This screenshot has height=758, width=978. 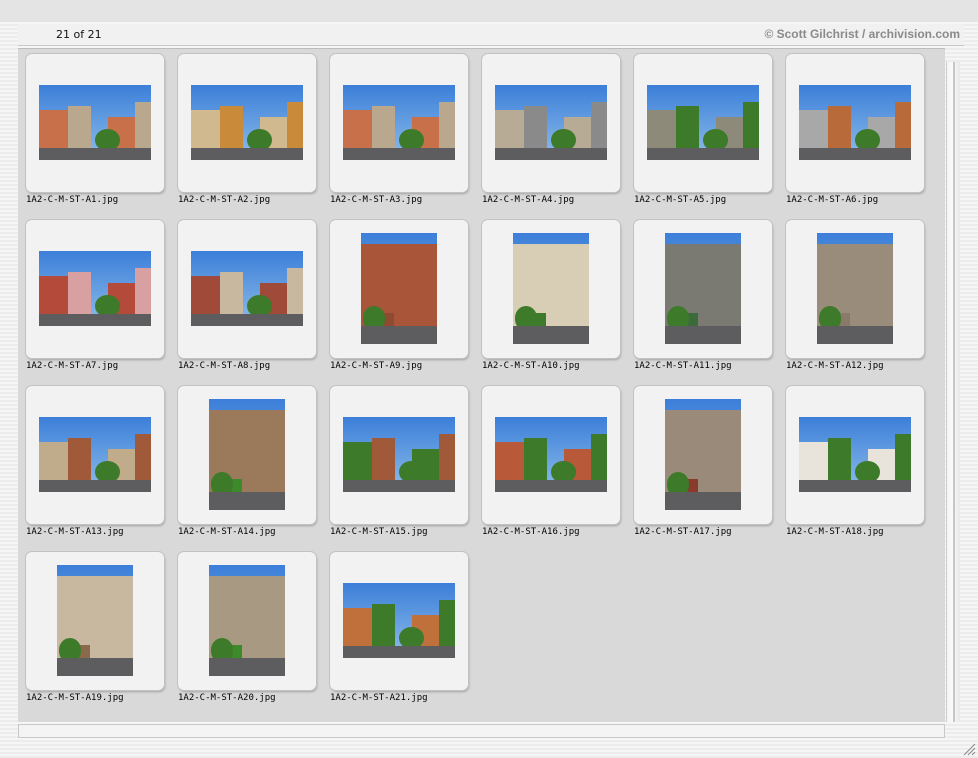 I want to click on thumbnail-item: 1A2-C-M-ST-A17.jpg, so click(x=699, y=458).